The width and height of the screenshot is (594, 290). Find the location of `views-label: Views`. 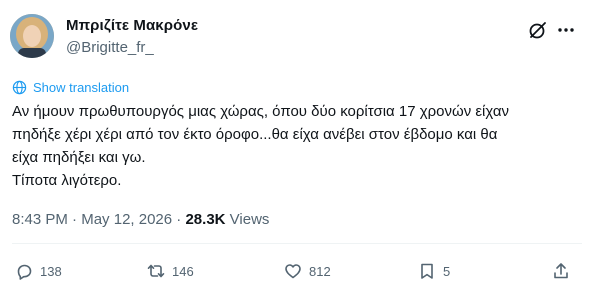

views-label: Views is located at coordinates (247, 219).